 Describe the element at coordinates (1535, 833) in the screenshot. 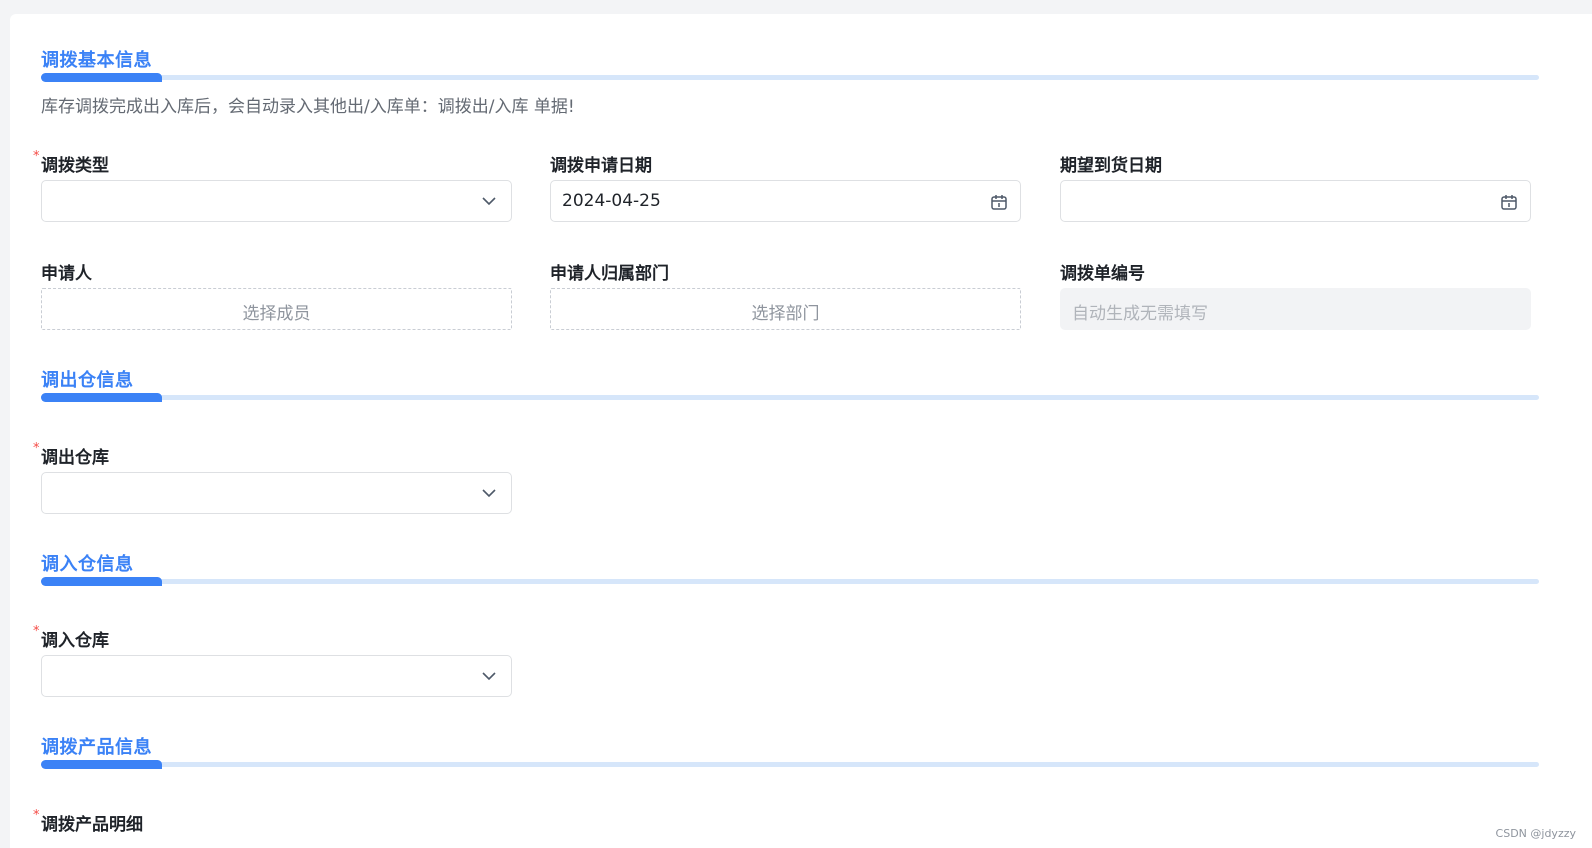

I see `watermark: CSDN @jdyzzy` at that location.